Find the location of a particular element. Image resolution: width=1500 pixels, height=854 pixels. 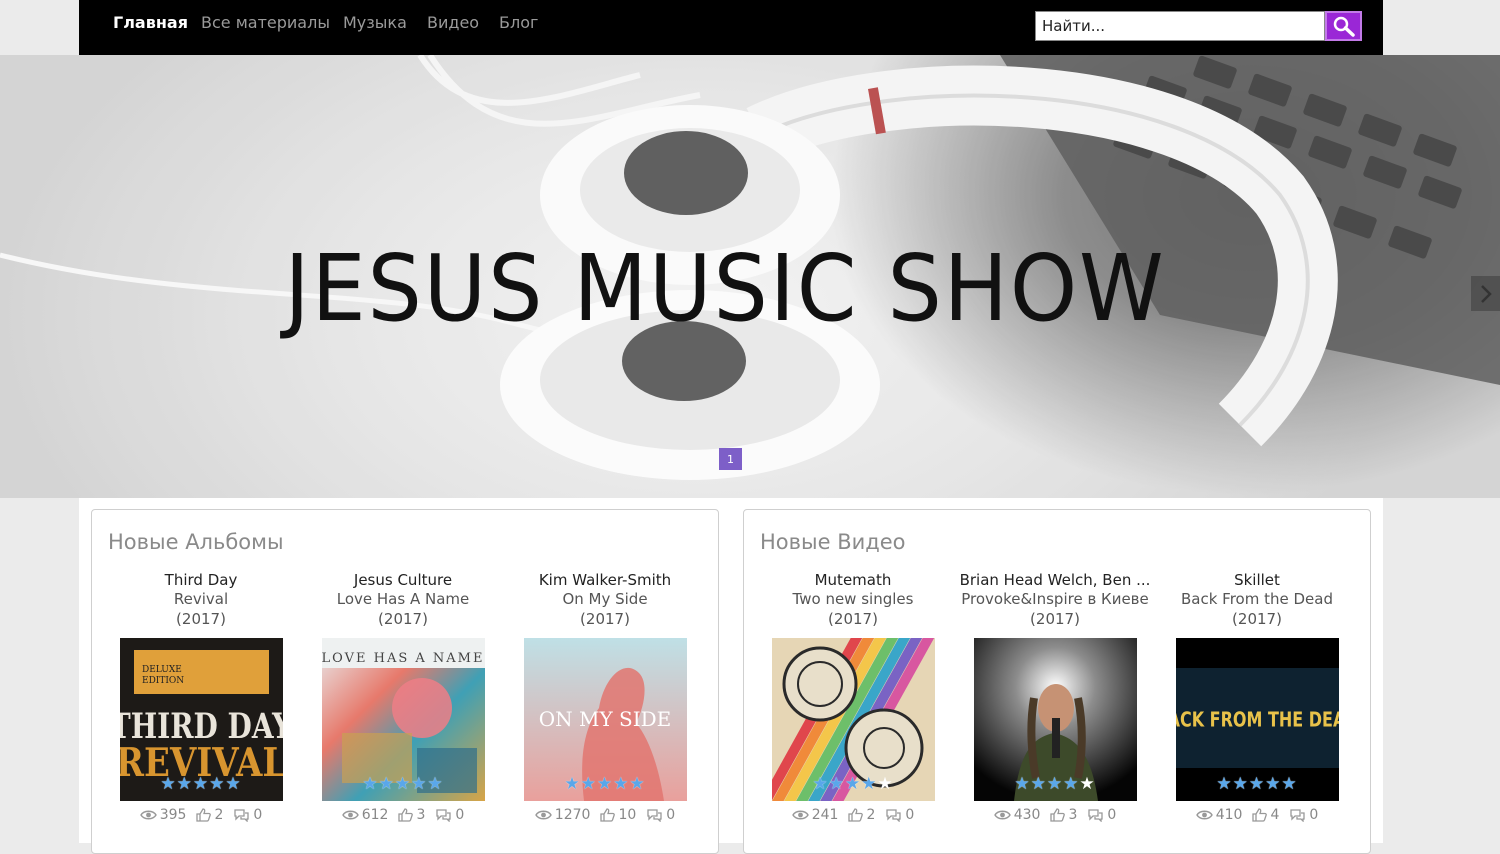

search-input is located at coordinates (1180, 26).